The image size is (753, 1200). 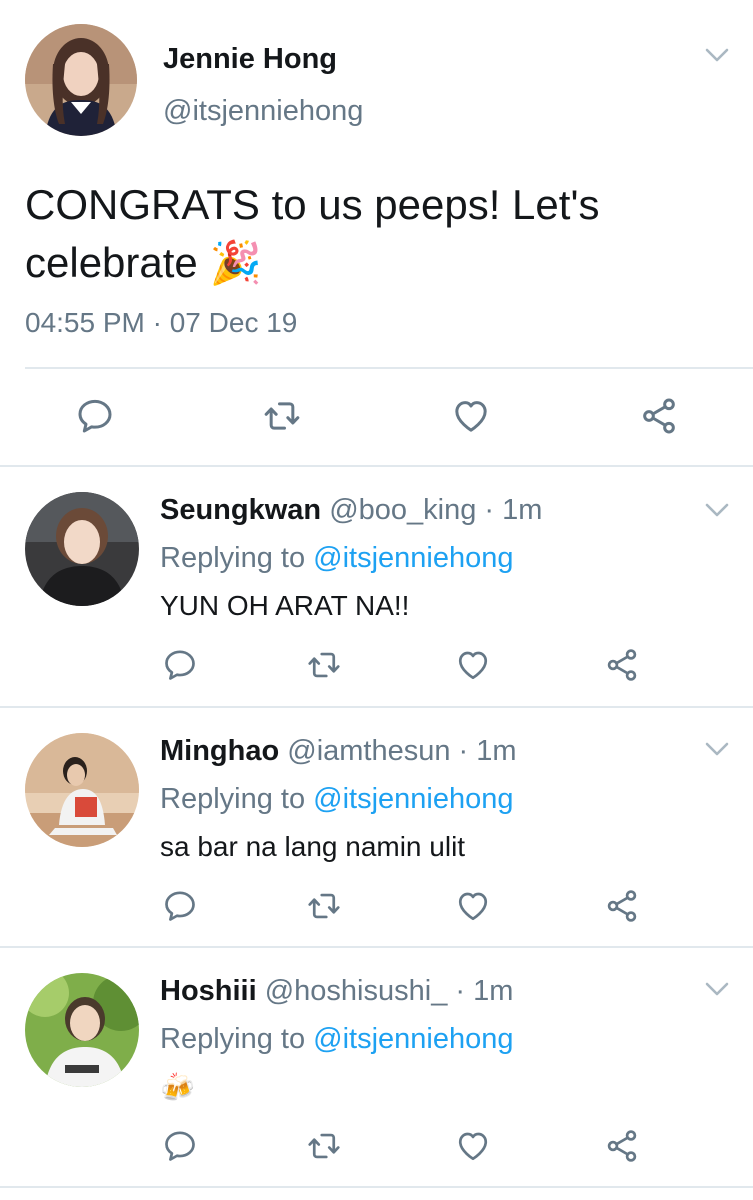 I want to click on author-handle-time: @boo_king · 1m, so click(x=435, y=510).